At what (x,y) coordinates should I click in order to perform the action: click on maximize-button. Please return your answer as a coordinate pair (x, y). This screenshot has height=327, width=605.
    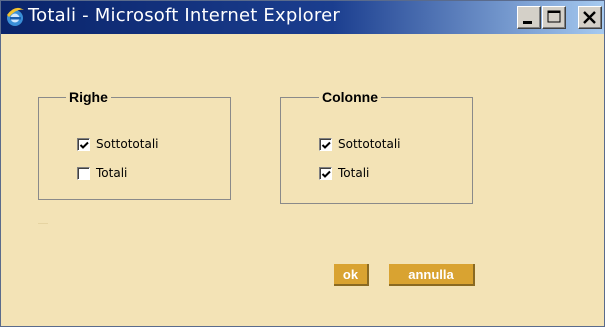
    Looking at the image, I should click on (554, 17).